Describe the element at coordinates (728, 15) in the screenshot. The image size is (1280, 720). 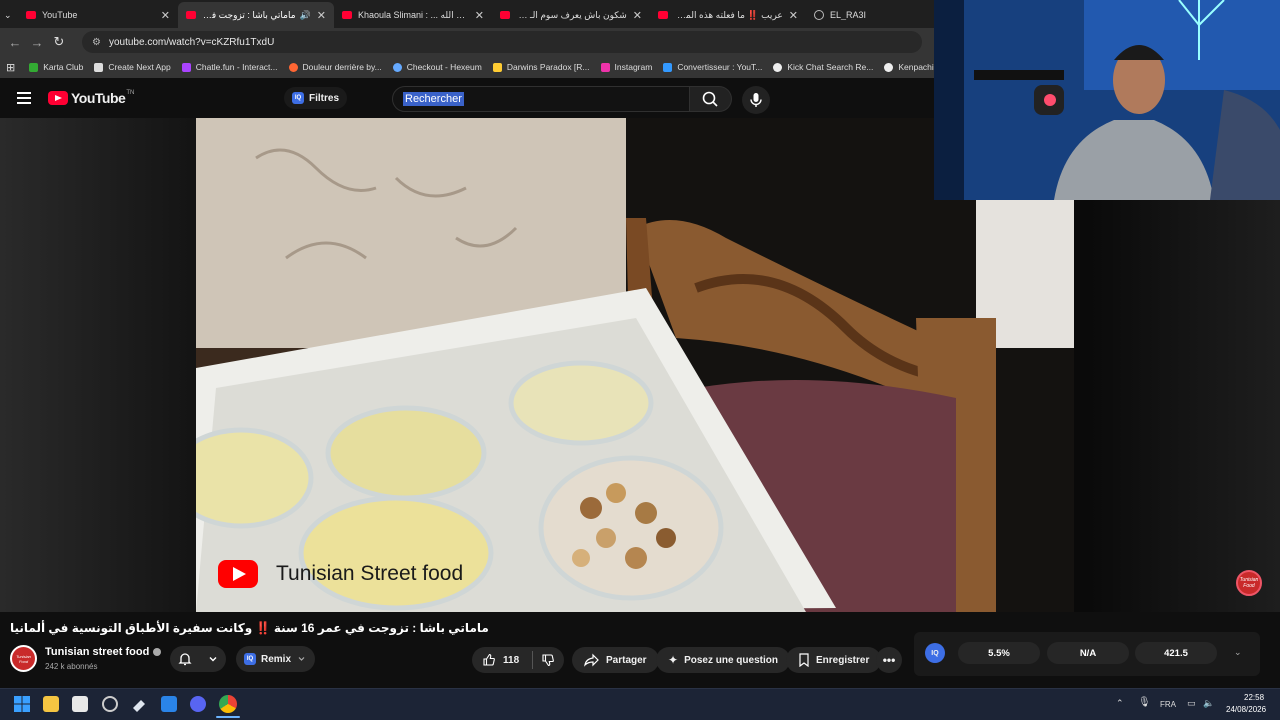
I see `browser-tab: عريب ‼️ ما فعلته هذه المرأة مع ... ✕` at that location.